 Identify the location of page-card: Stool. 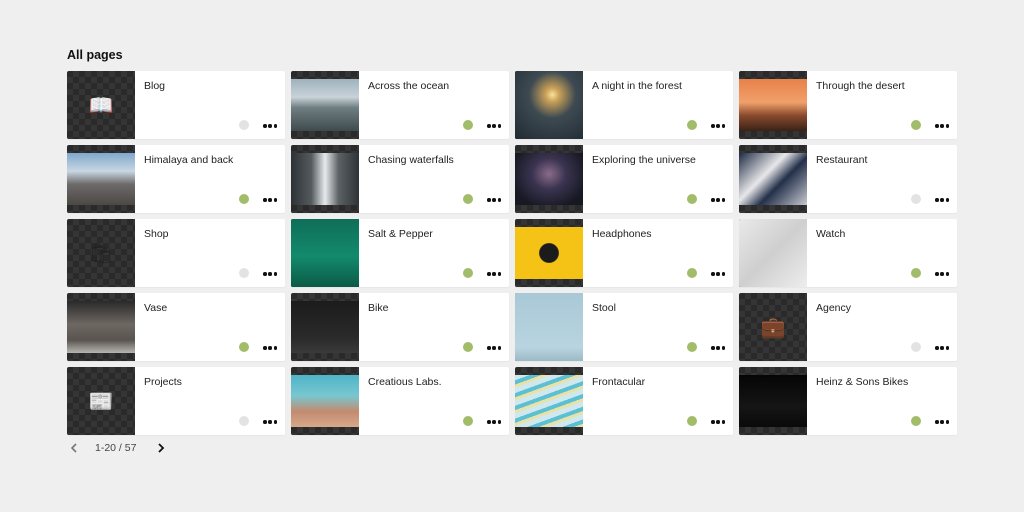
(624, 327).